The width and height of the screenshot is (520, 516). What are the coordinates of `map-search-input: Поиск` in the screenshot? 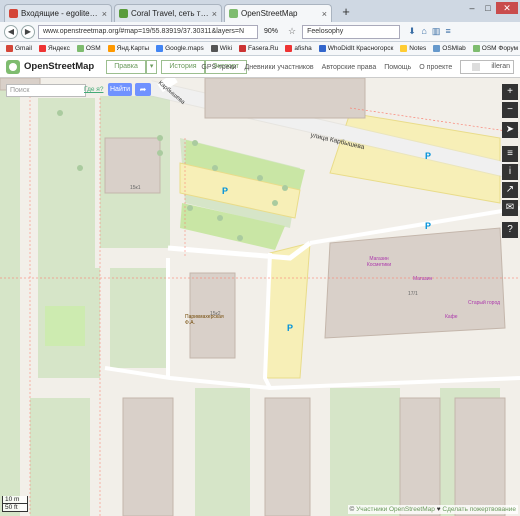 It's located at (46, 90).